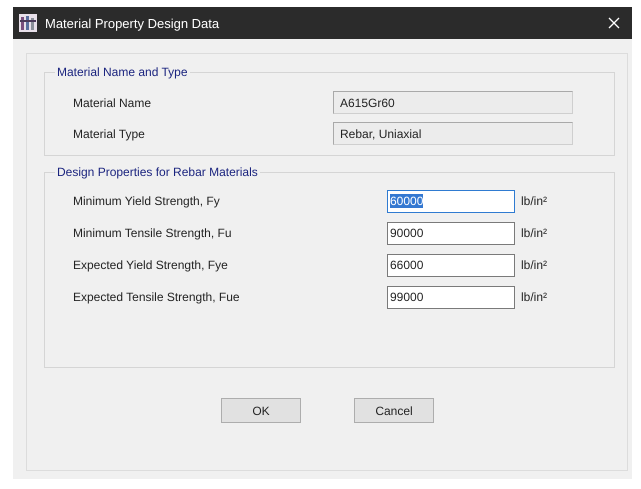 Image resolution: width=641 pixels, height=489 pixels. Describe the element at coordinates (112, 103) in the screenshot. I see `field-label: Material Name` at that location.